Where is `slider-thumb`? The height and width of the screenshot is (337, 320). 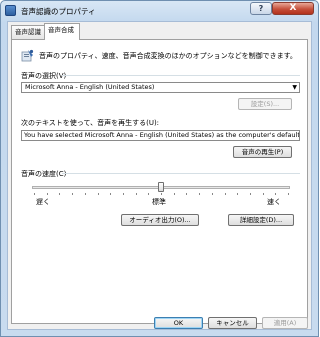 slider-thumb is located at coordinates (161, 187).